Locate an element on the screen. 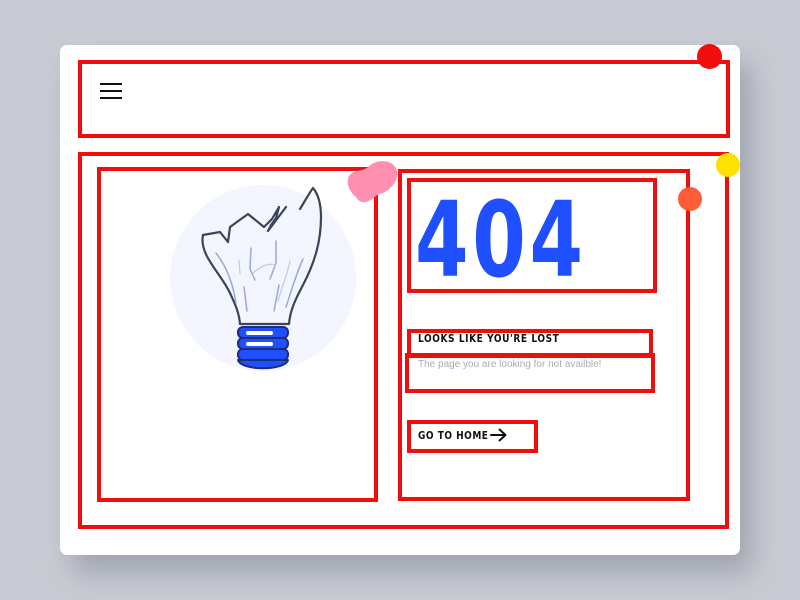  error-code: 404 is located at coordinates (501, 240).